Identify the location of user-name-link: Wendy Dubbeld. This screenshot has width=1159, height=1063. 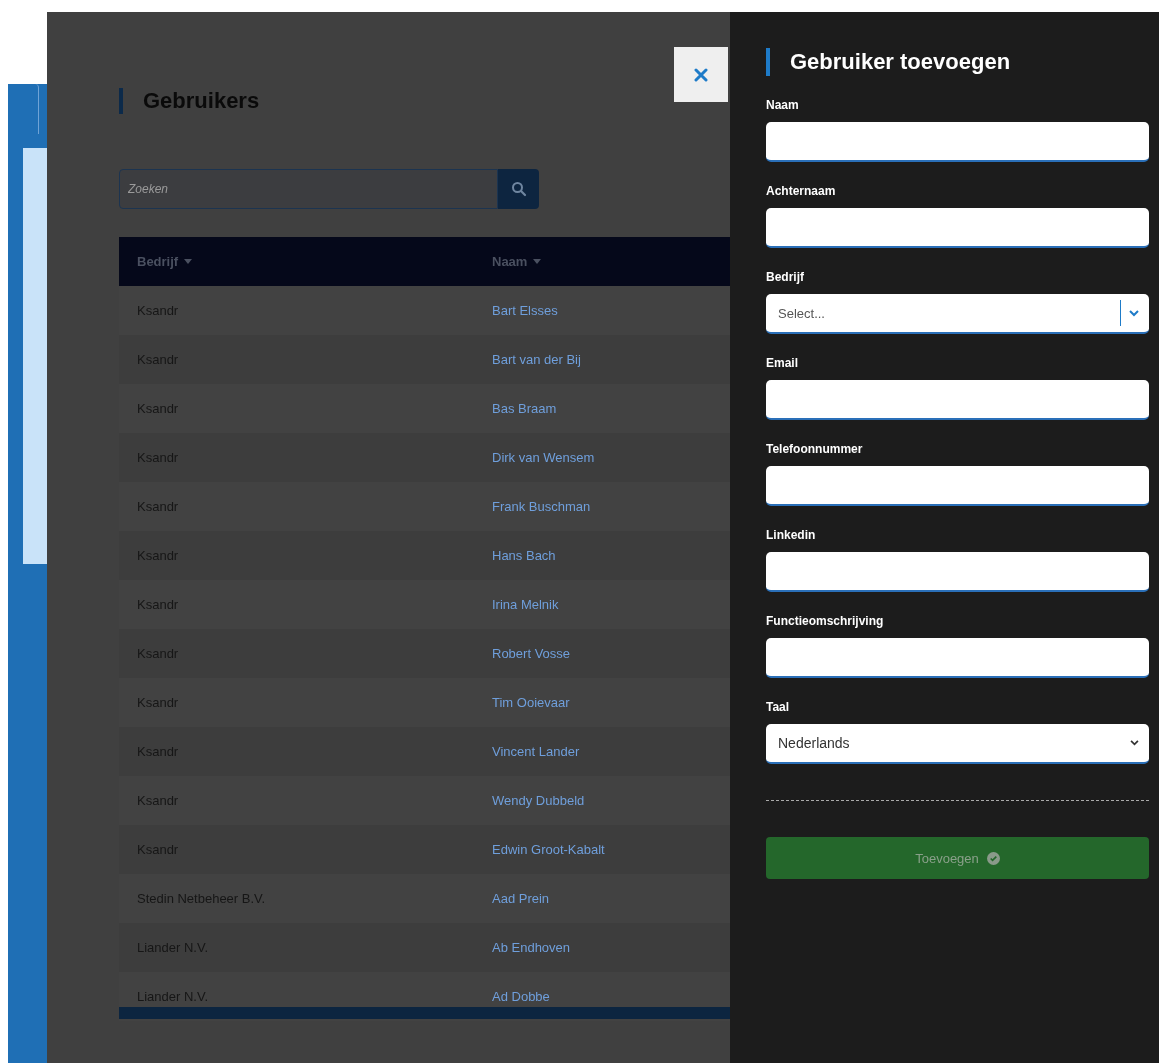
(538, 800).